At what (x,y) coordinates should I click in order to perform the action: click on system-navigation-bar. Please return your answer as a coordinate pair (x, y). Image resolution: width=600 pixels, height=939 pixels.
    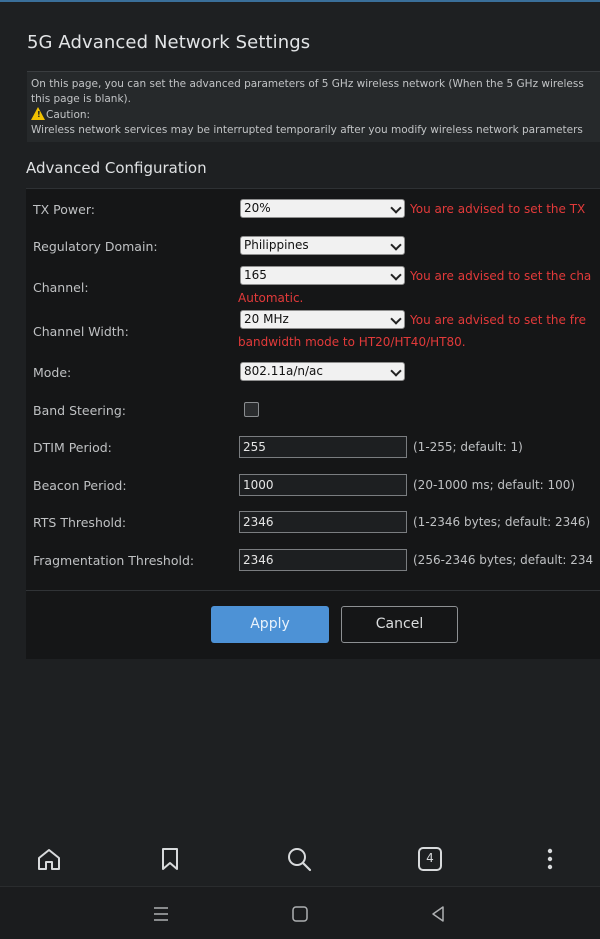
    Looking at the image, I should click on (300, 912).